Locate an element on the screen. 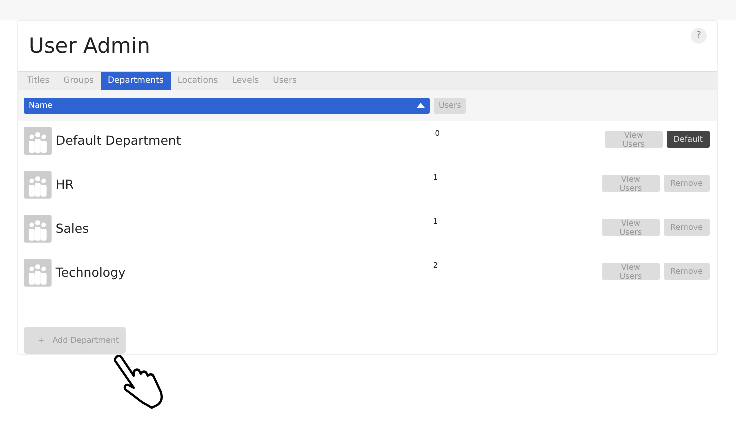  department-name: HR is located at coordinates (65, 184).